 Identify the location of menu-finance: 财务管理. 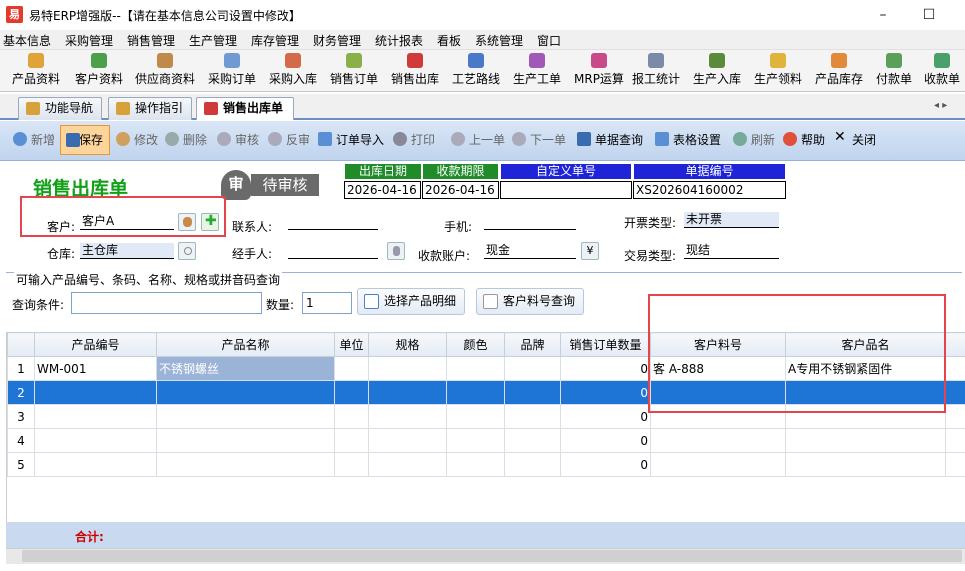
(337, 40).